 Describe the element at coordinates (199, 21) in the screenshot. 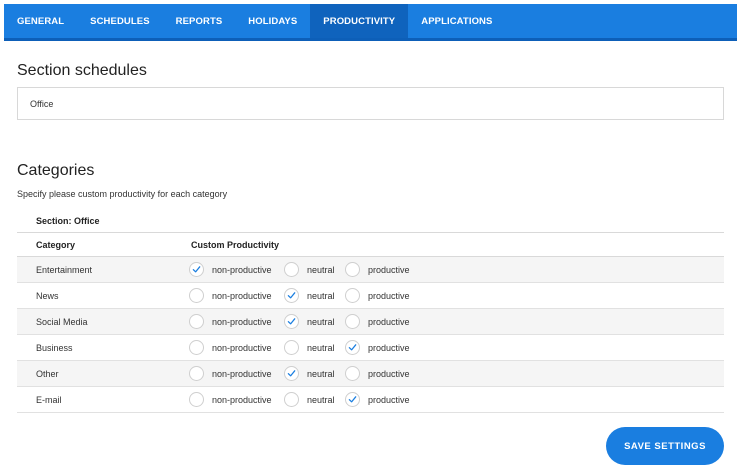

I see `tab-reports: REPORTS` at that location.